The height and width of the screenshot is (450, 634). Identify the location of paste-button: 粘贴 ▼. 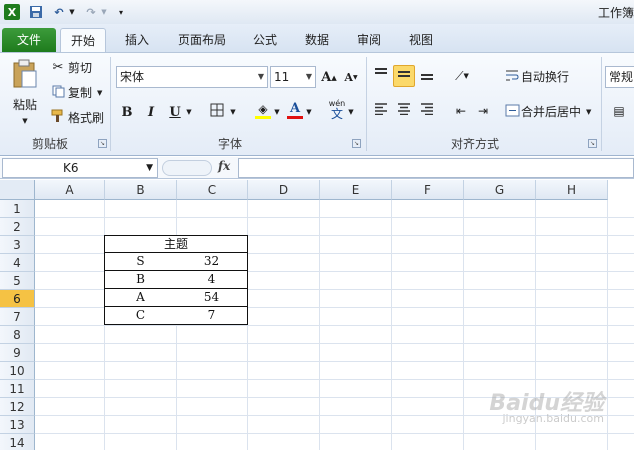
(25, 92).